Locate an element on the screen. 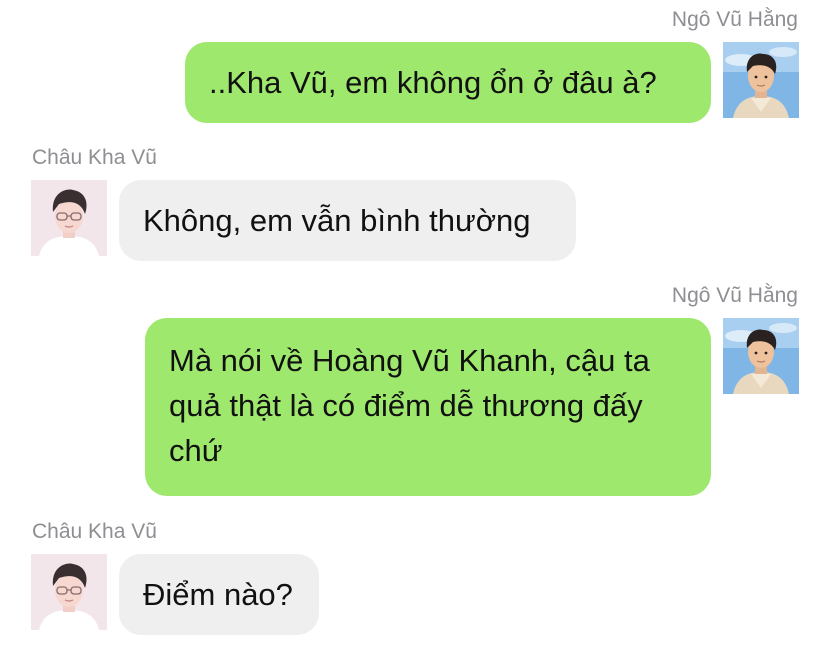 This screenshot has height=646, width=828. outgoing-message-bubble: ..Kha Vũ, em không ổn ở đâu à? is located at coordinates (448, 82).